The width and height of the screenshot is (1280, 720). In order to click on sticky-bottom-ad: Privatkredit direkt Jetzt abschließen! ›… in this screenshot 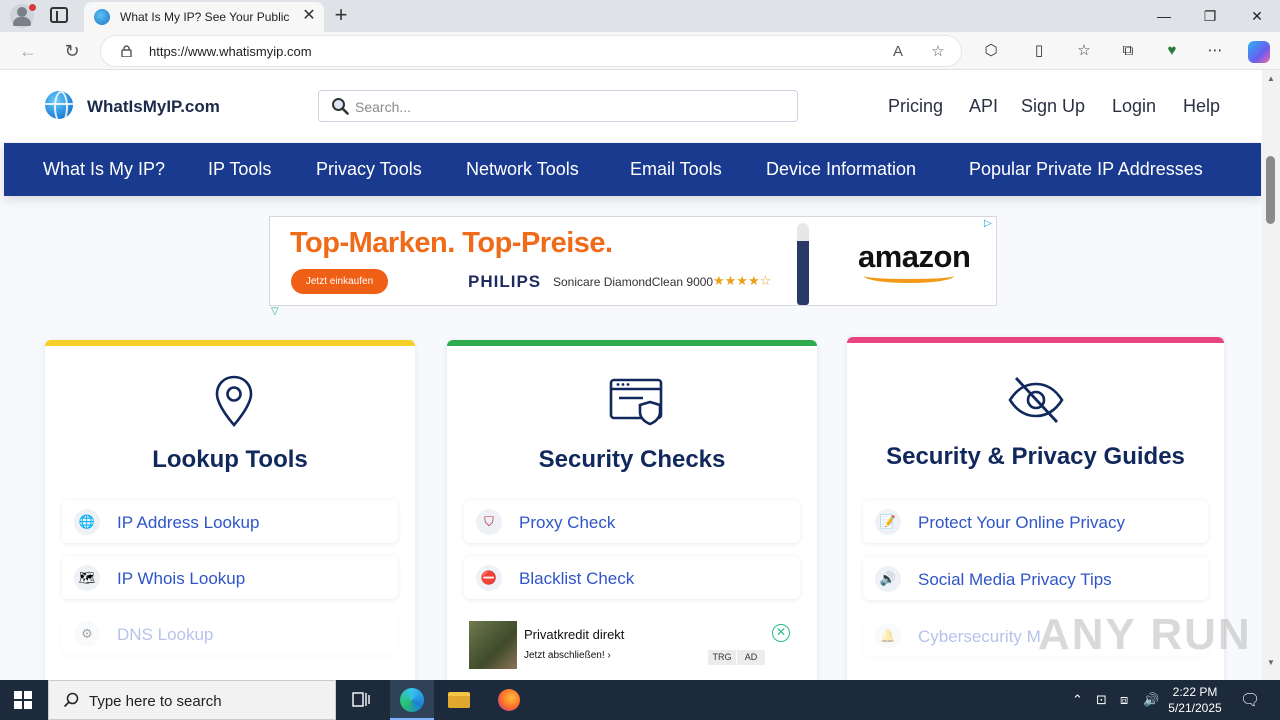, I will do `click(635, 645)`.